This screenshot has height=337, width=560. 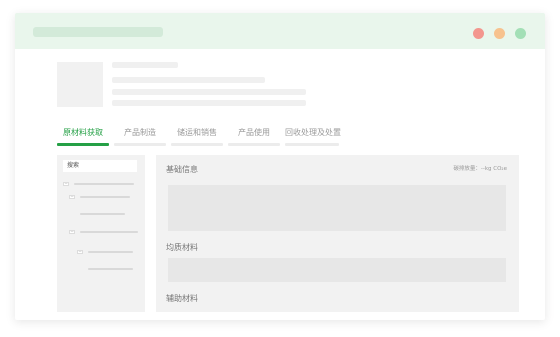 What do you see at coordinates (337, 270) in the screenshot?
I see `uniform-material-panel` at bounding box center [337, 270].